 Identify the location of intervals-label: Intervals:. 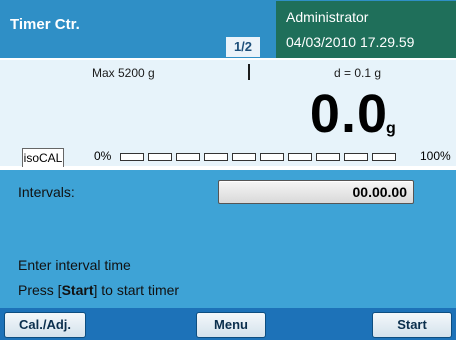
(46, 192).